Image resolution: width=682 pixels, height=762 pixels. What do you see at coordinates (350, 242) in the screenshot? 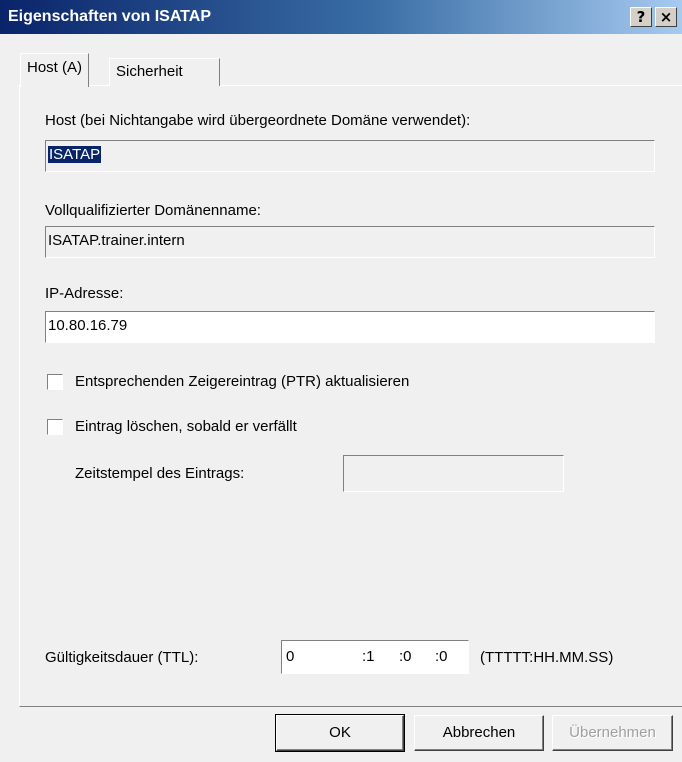
I see `fqdn-field: ISATAP.trainer.intern` at bounding box center [350, 242].